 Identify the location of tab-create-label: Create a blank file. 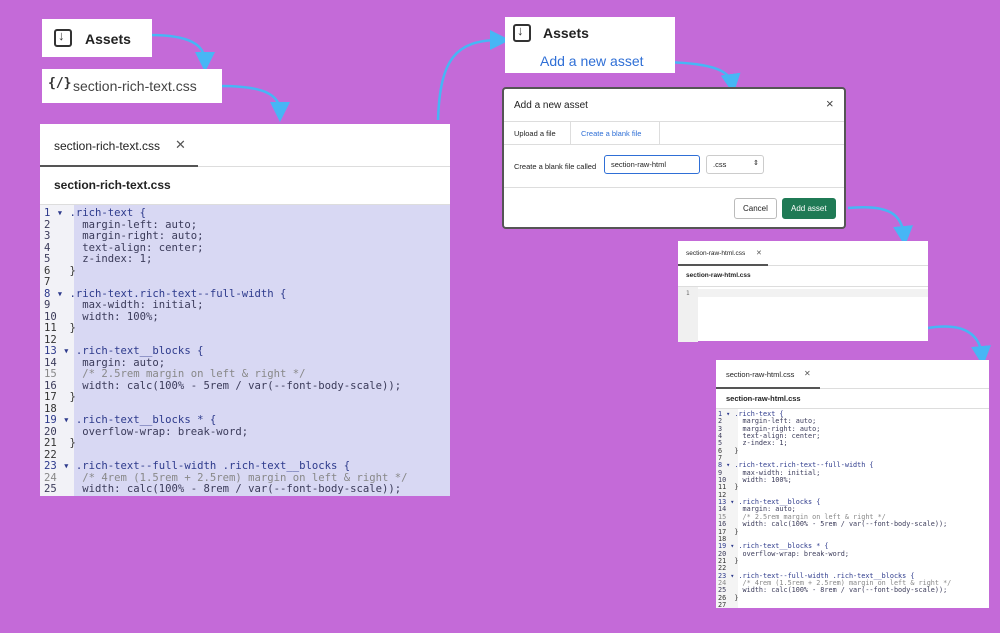
(611, 133).